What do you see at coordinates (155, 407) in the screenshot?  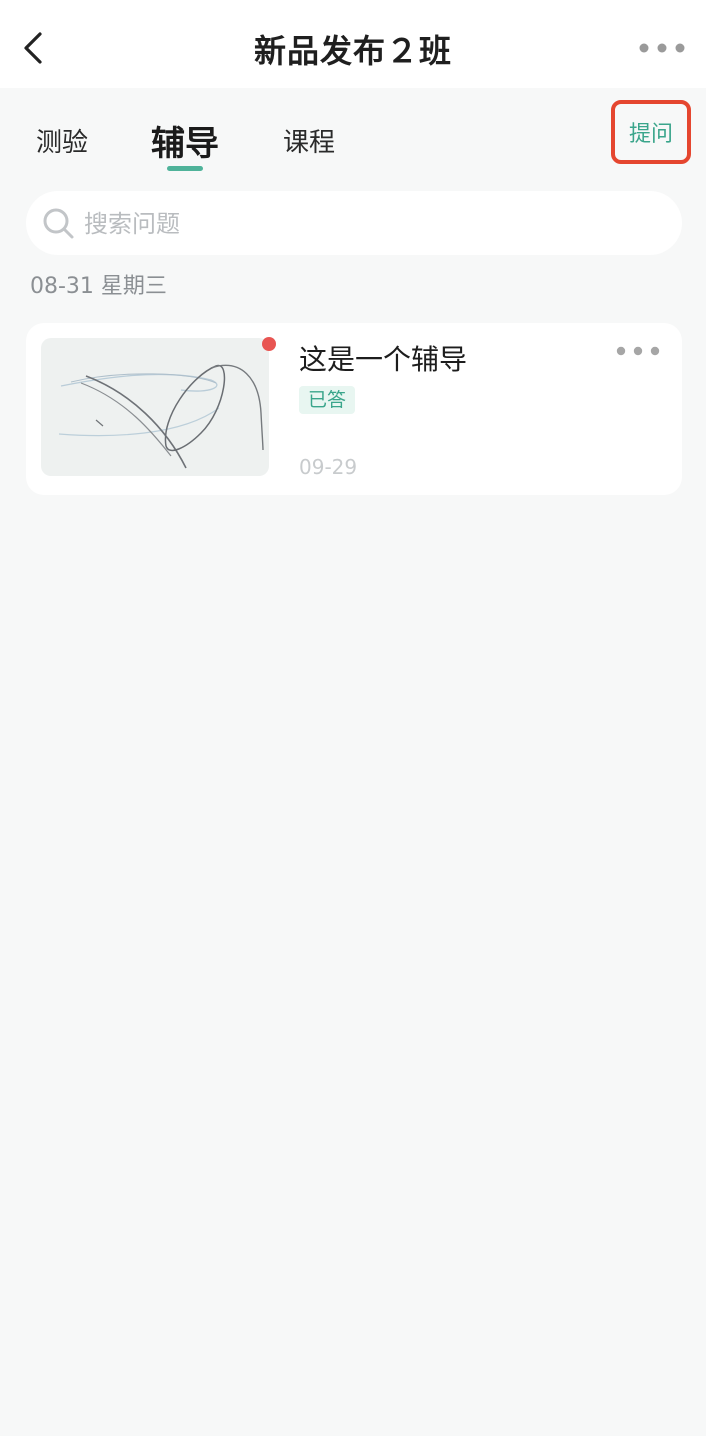 I see `handwriting-sketch-image` at bounding box center [155, 407].